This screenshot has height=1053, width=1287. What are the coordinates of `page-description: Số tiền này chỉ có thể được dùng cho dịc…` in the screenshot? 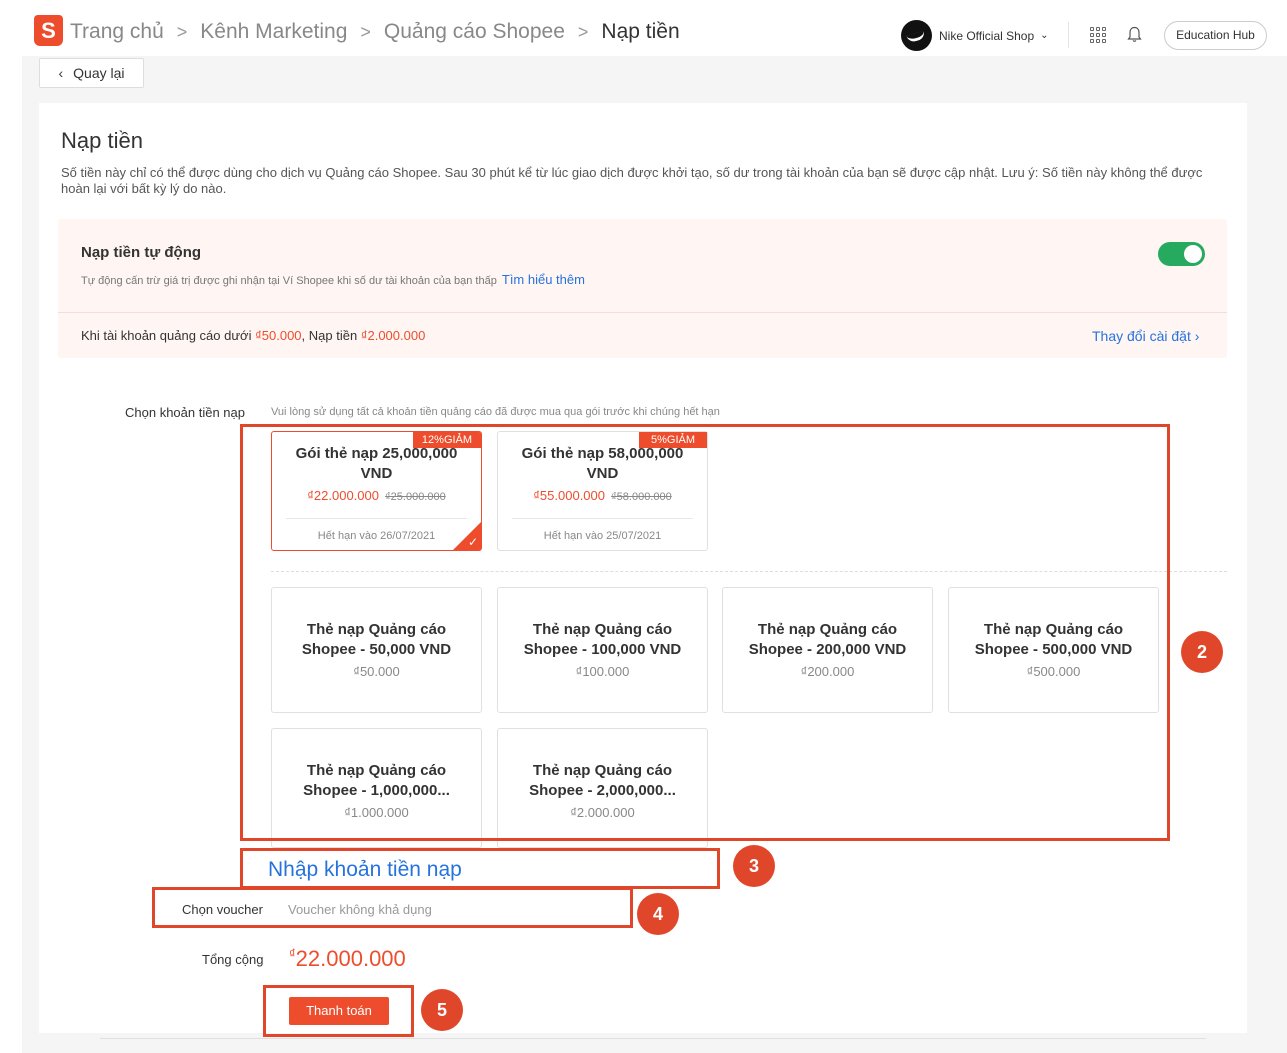 It's located at (632, 180).